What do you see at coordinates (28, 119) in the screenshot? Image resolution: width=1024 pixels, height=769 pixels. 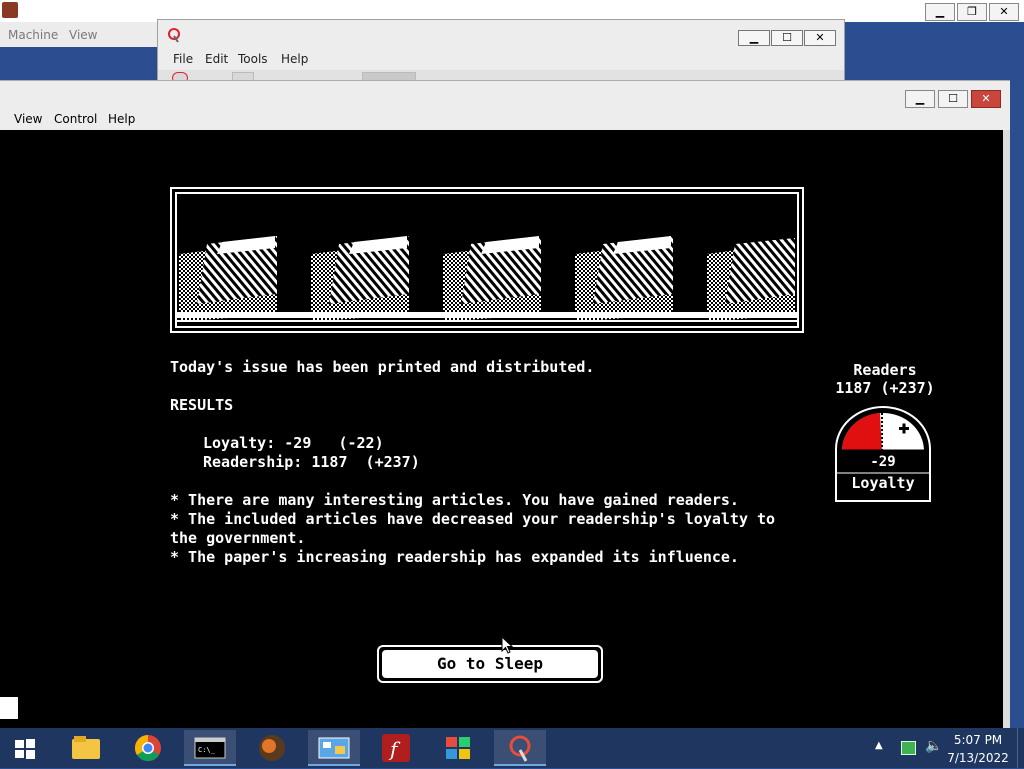 I see `vm-menu-view: View` at bounding box center [28, 119].